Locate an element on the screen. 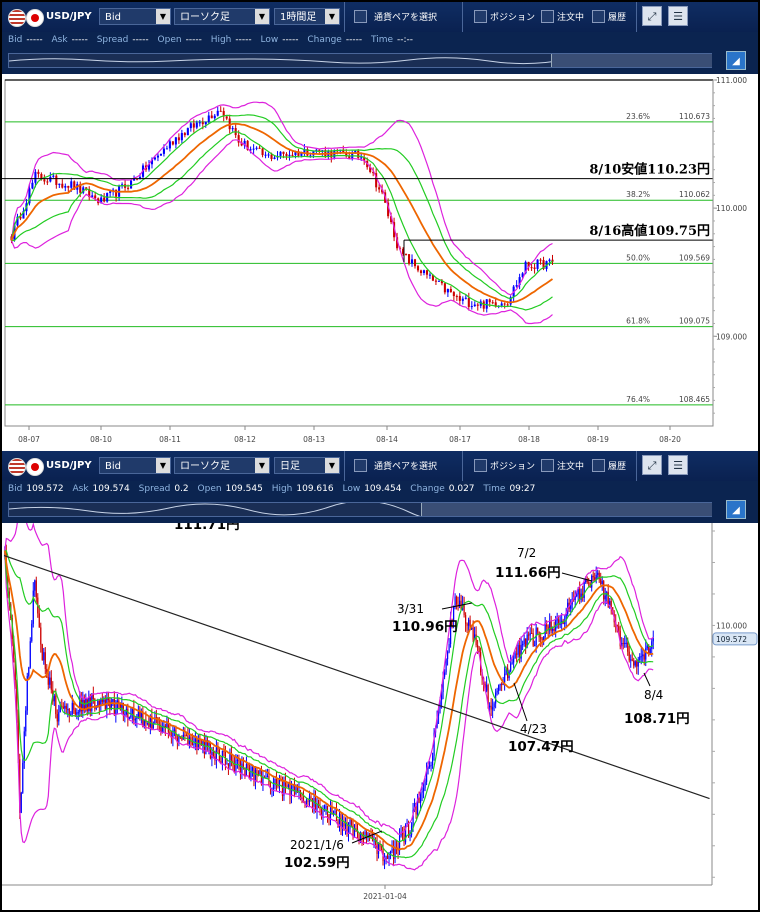 The height and width of the screenshot is (912, 760). open-label: Open is located at coordinates (169, 40).